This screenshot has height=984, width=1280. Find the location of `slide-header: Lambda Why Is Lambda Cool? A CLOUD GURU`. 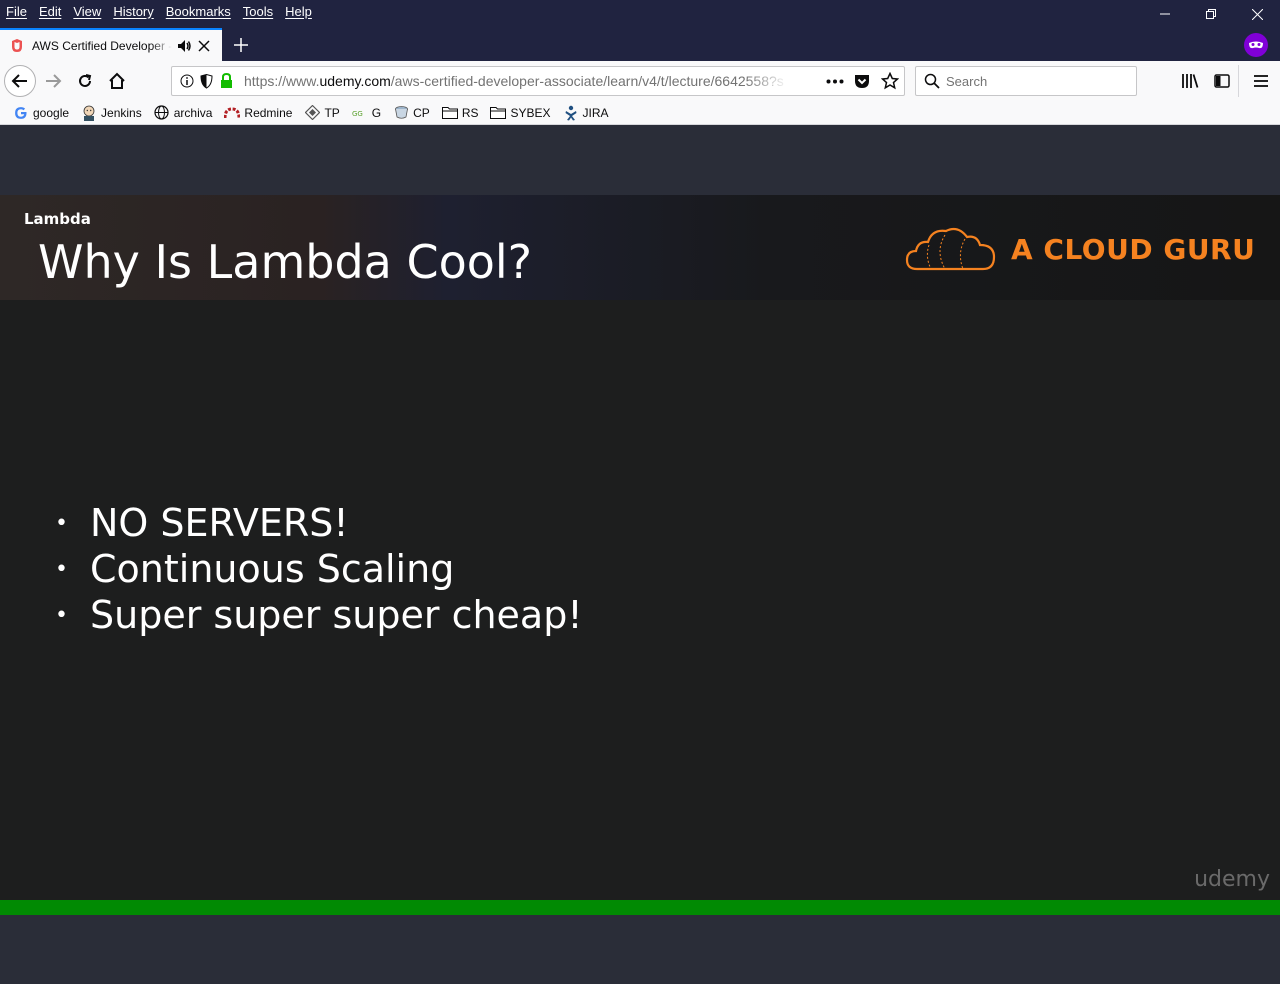

slide-header: Lambda Why Is Lambda Cool? A CLOUD GURU is located at coordinates (640, 247).